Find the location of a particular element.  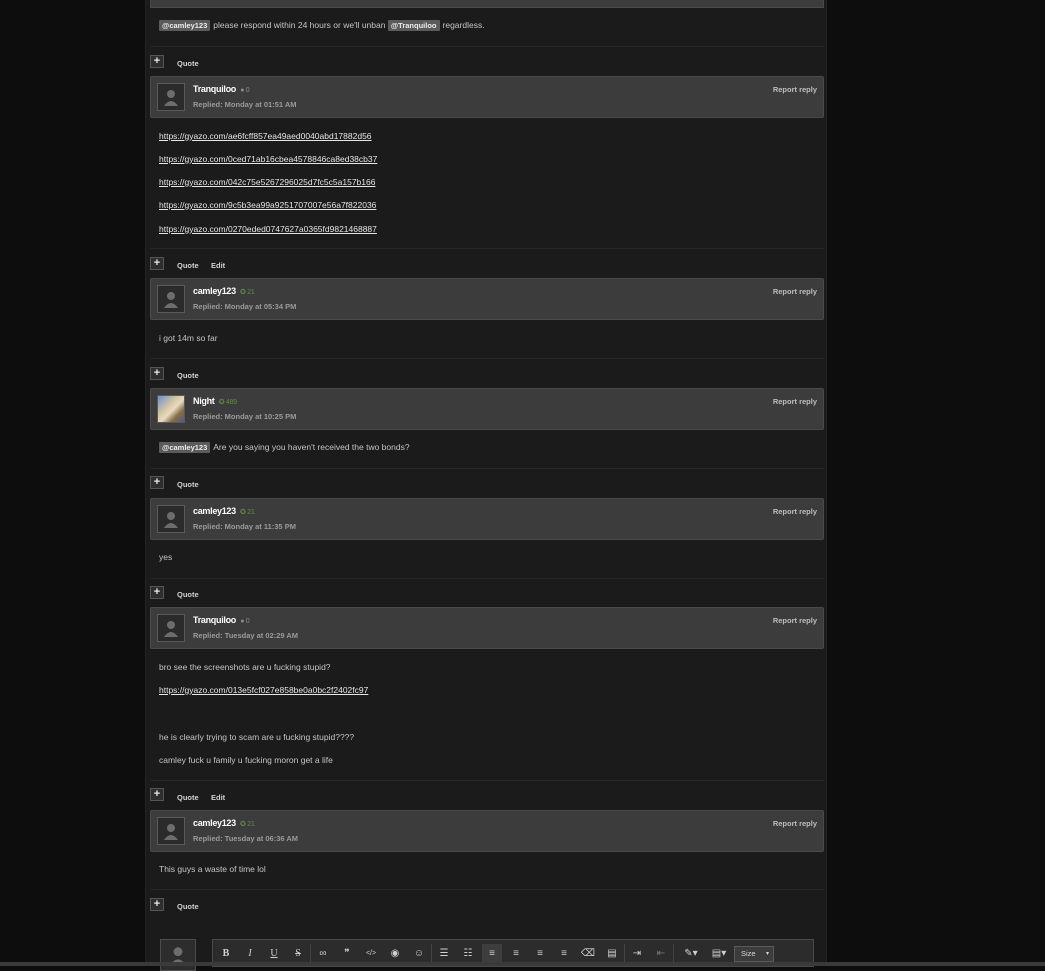

username: Night ✪ 489 is located at coordinates (215, 401).